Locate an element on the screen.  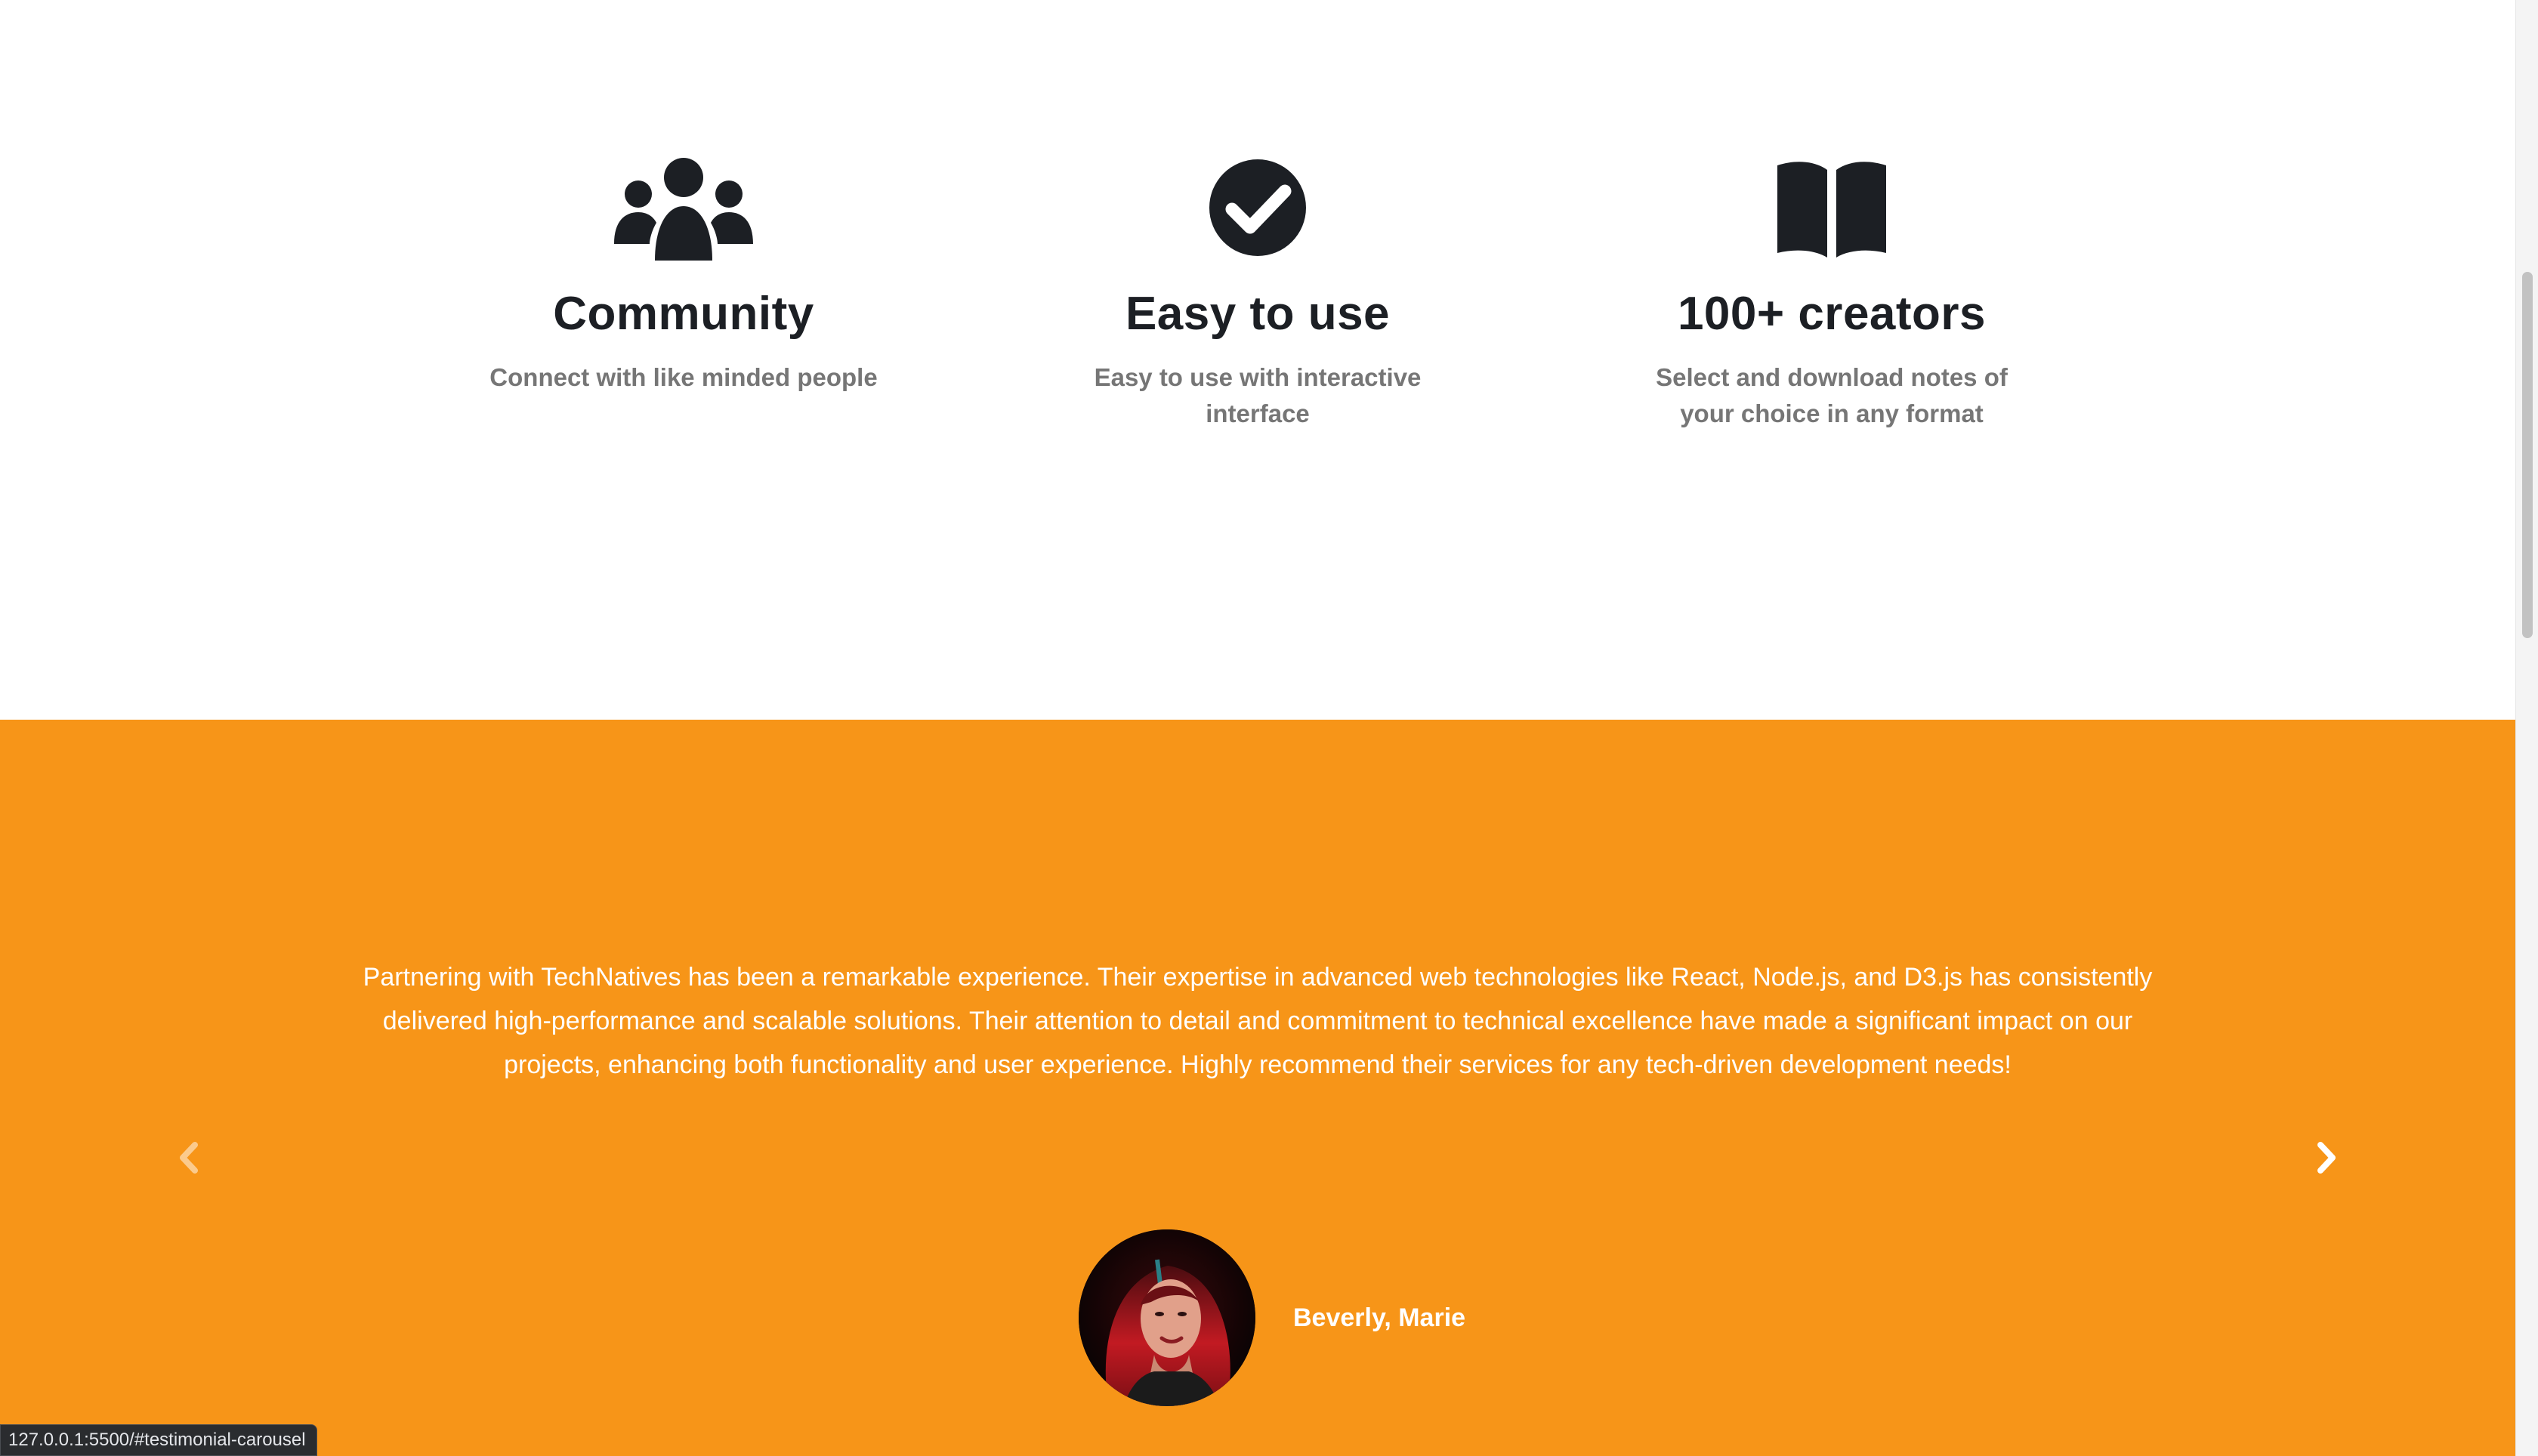
feature-title: Community is located at coordinates (683, 314).